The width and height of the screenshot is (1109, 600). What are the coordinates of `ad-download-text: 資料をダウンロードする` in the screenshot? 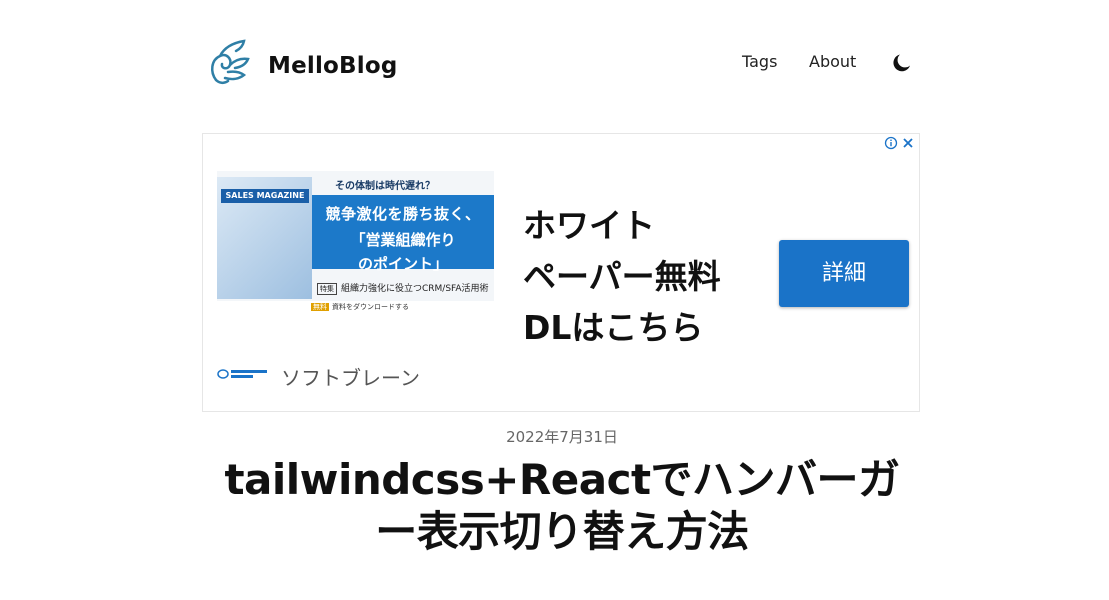 It's located at (370, 307).